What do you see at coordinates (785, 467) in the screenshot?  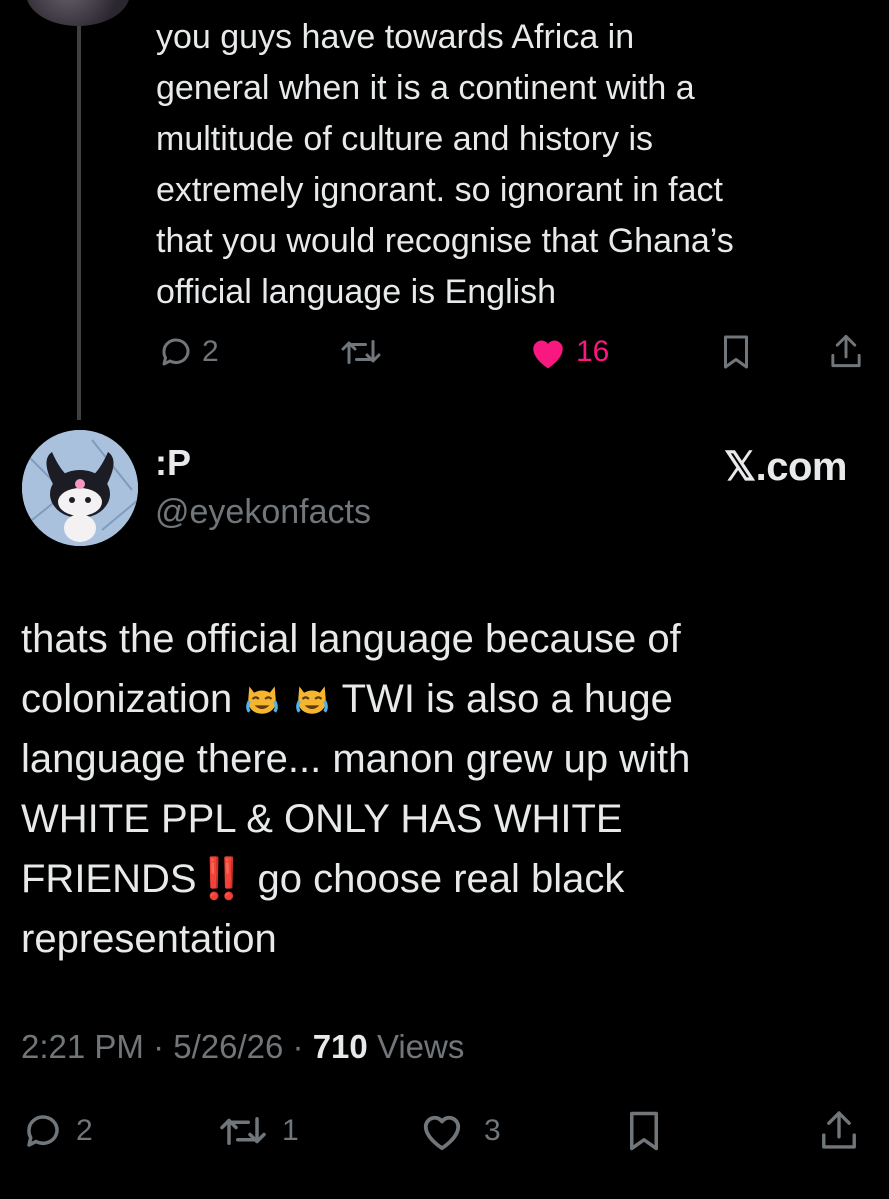 I see `x-com-watermark: 𝕏.com` at bounding box center [785, 467].